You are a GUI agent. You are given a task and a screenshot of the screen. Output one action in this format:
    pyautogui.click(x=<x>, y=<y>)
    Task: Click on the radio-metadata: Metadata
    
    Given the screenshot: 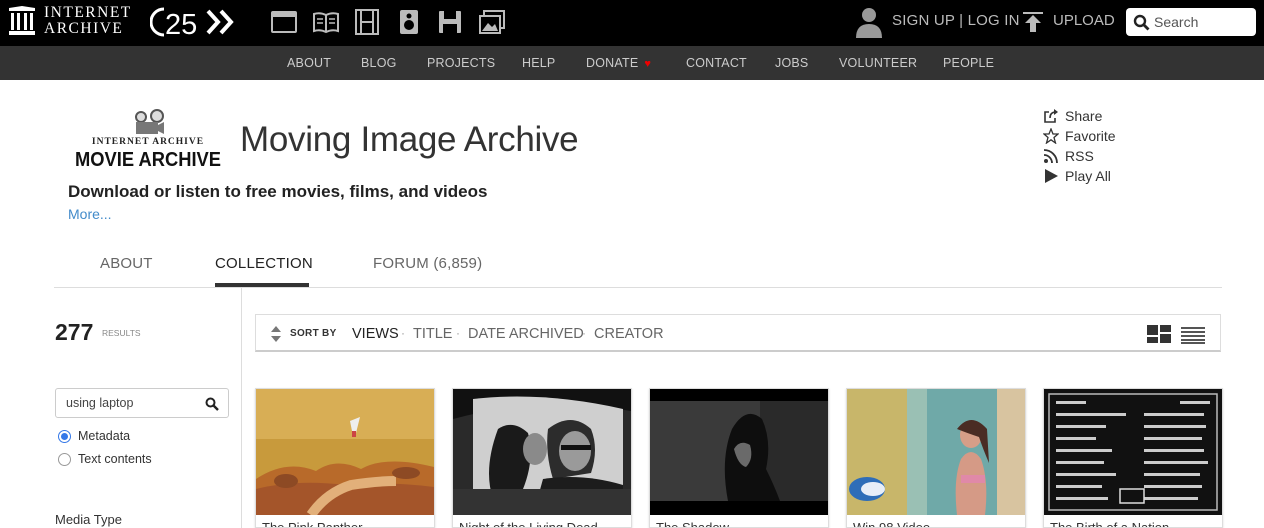 What is the action you would take?
    pyautogui.click(x=94, y=436)
    